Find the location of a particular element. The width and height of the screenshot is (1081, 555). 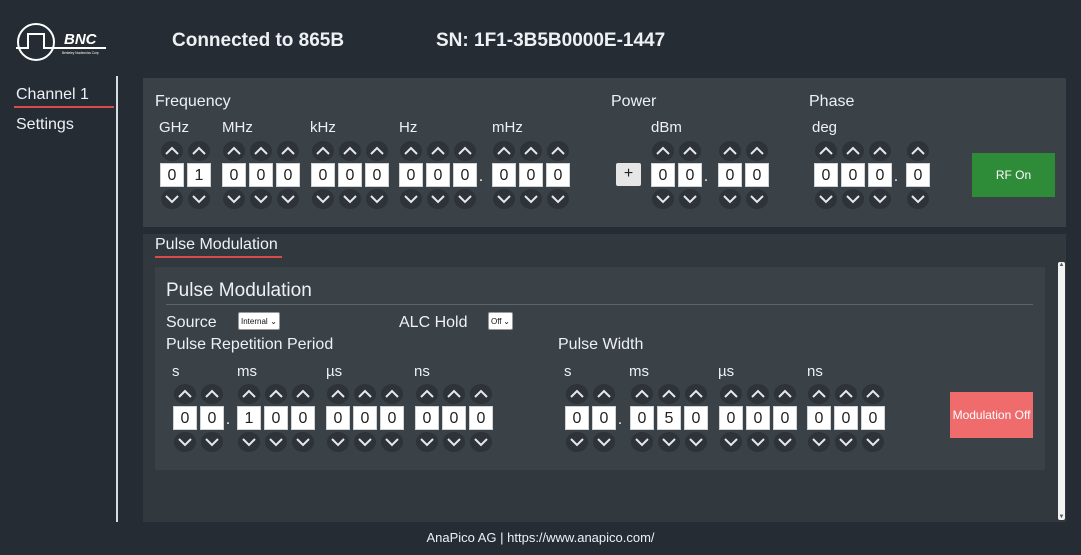

power-sign-button: + is located at coordinates (628, 174).